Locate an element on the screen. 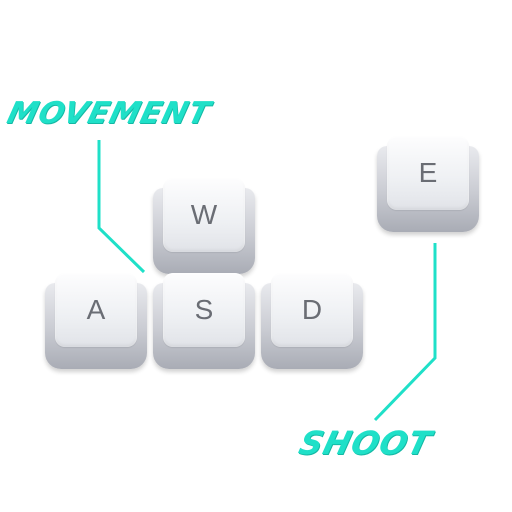  key-a-letter: A is located at coordinates (96, 309).